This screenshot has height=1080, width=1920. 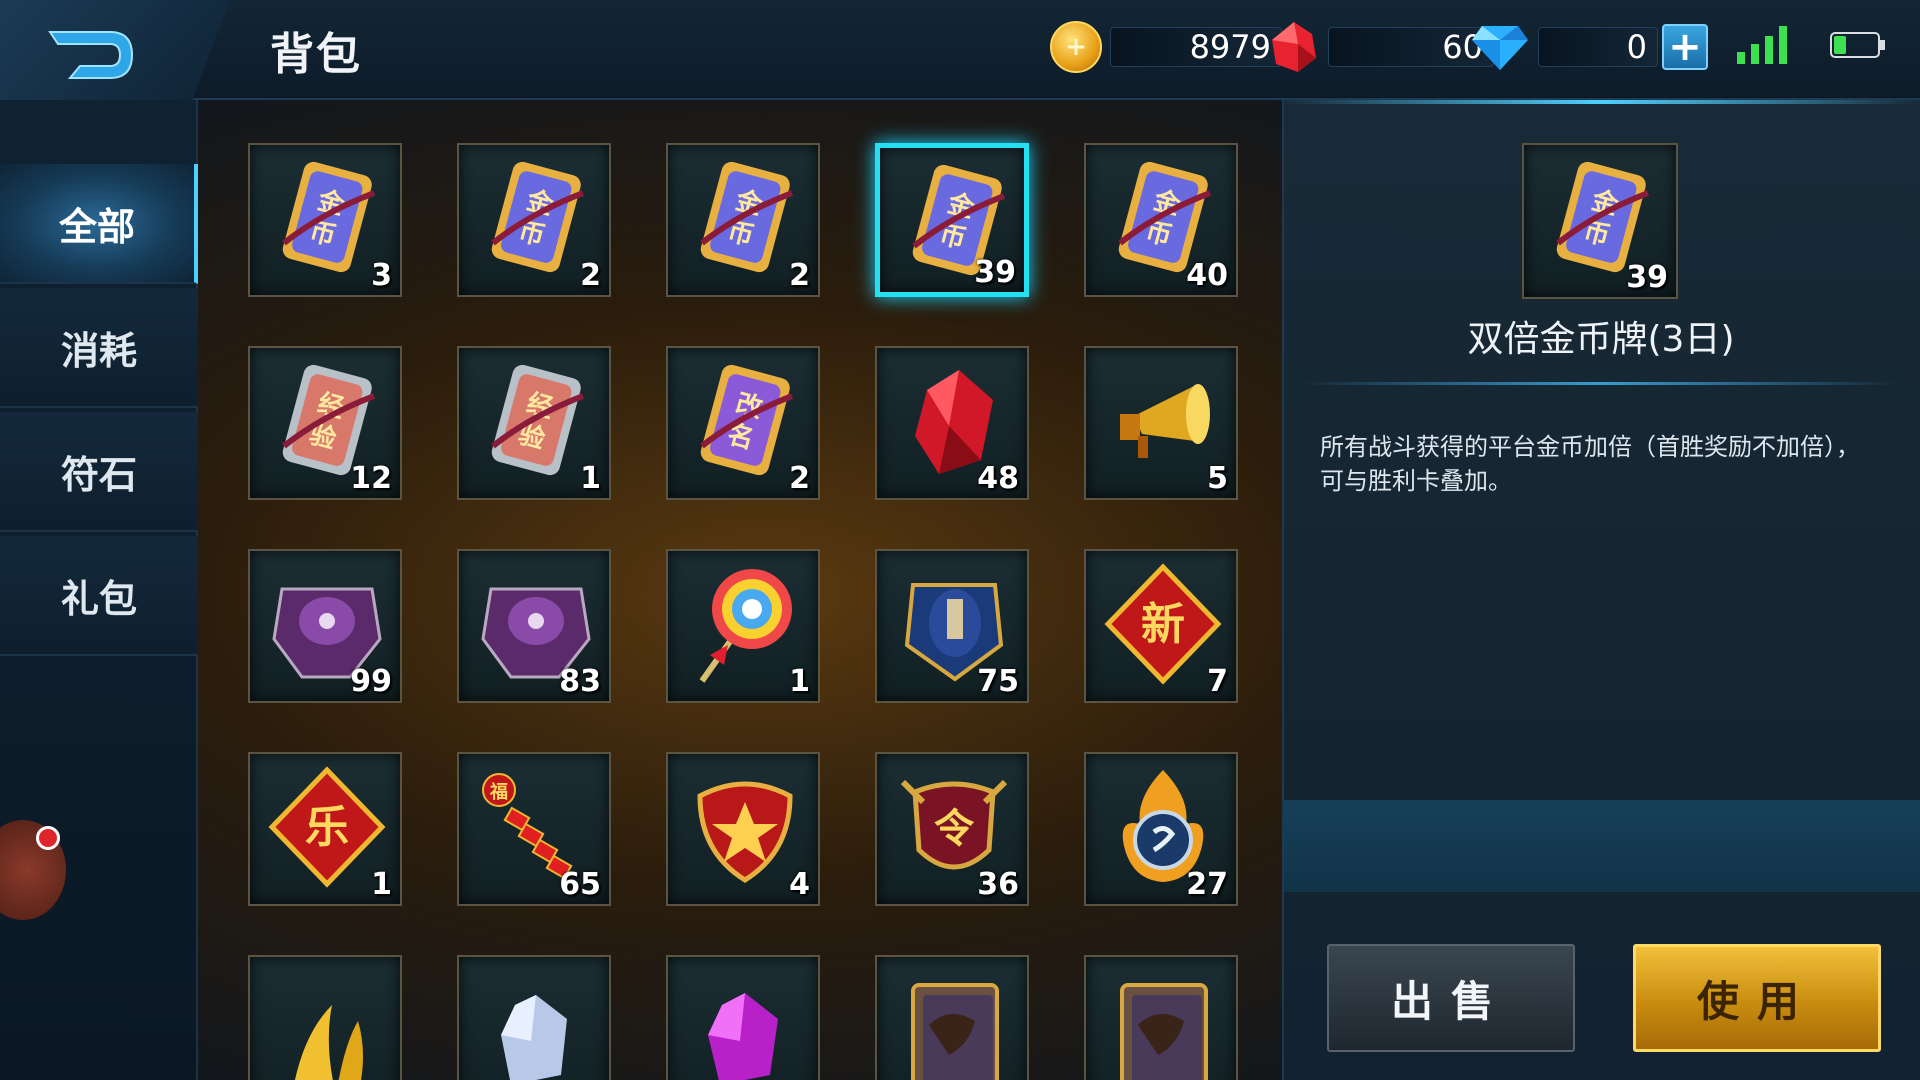 I want to click on panel-glow-line, so click(x=1601, y=102).